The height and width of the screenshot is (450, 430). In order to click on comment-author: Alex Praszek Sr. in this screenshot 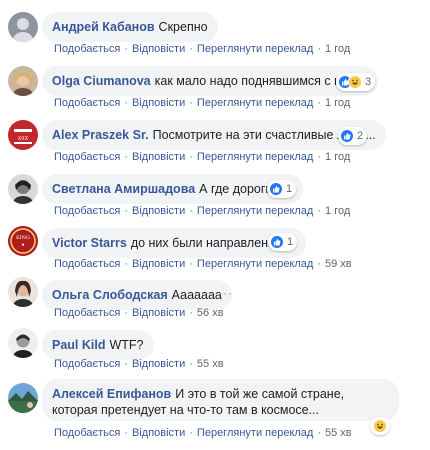, I will do `click(100, 135)`.